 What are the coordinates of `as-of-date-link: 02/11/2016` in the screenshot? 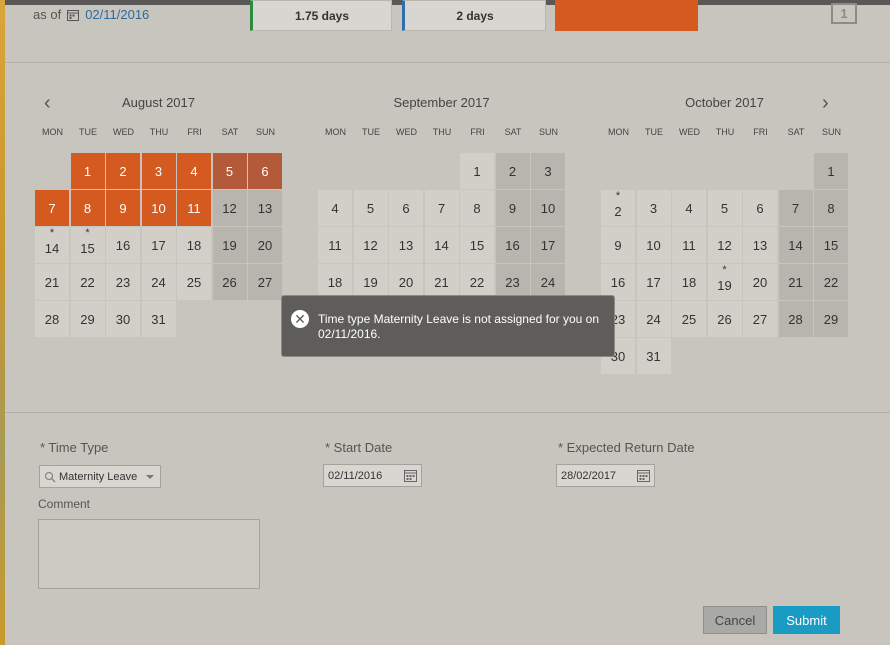 It's located at (117, 14).